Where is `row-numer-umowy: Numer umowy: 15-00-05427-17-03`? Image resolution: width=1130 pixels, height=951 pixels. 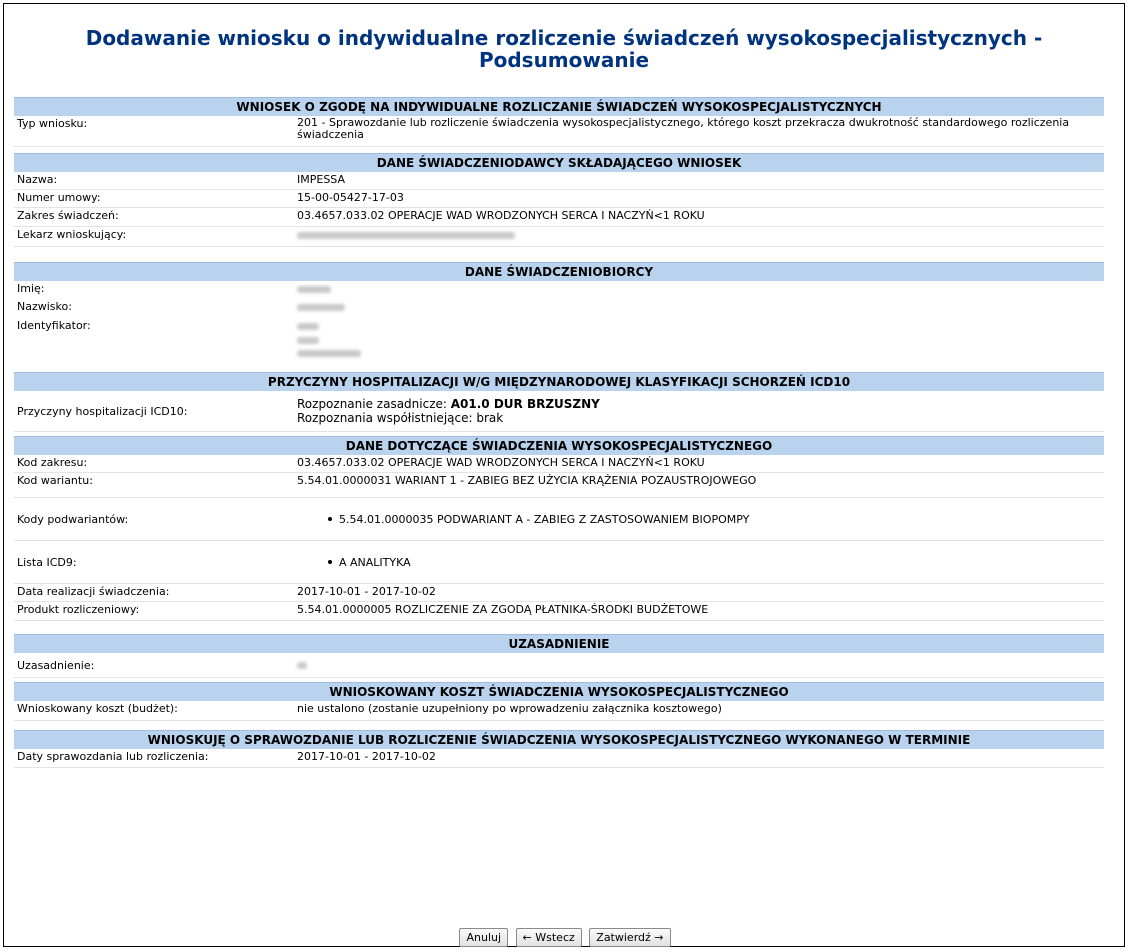
row-numer-umowy: Numer umowy: 15-00-05427-17-03 is located at coordinates (559, 199).